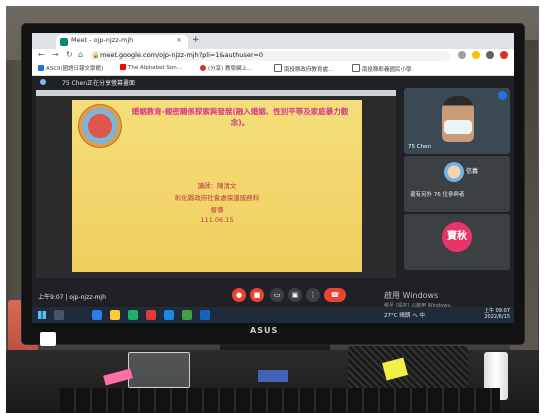 This screenshot has height=419, width=545. What do you see at coordinates (64, 42) in the screenshot?
I see `meet-favicon-icon` at bounding box center [64, 42].